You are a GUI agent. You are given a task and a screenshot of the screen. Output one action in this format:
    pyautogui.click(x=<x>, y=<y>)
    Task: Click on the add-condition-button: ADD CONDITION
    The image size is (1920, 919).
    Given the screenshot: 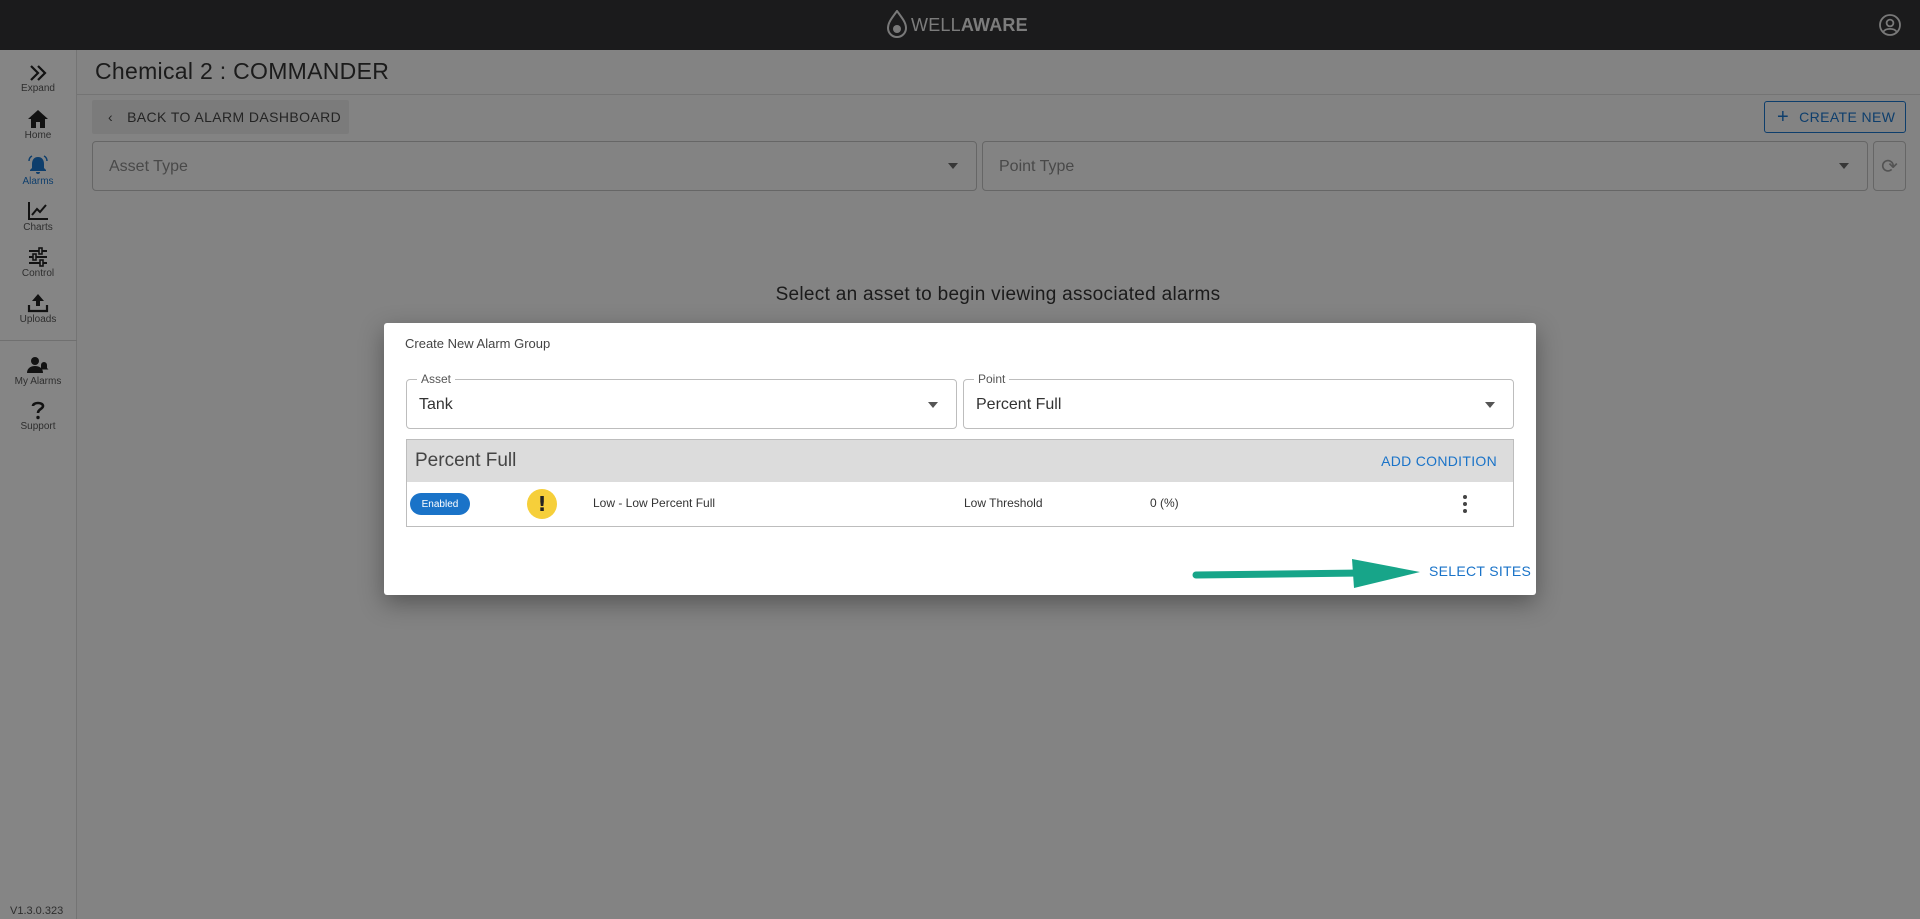 What is the action you would take?
    pyautogui.click(x=1439, y=461)
    